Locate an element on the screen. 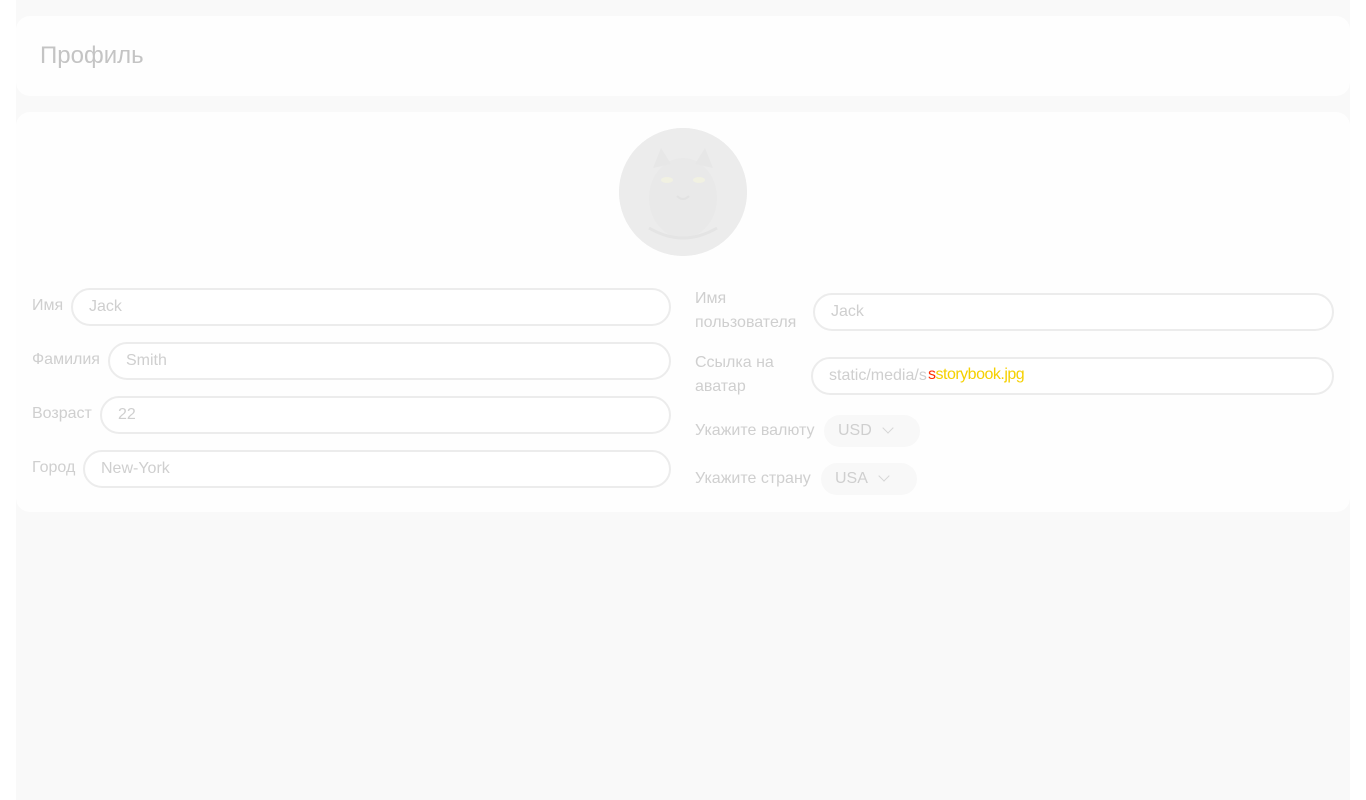  header-card: Профиль is located at coordinates (683, 56).